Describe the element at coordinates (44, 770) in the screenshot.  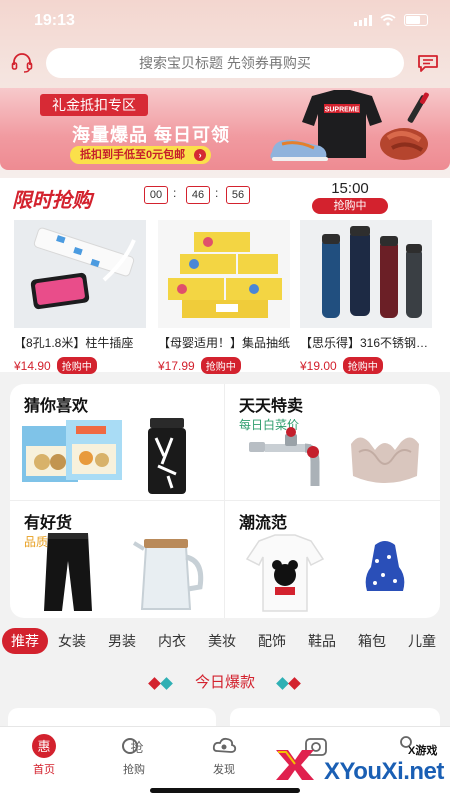
I see `nav-label: 首页` at that location.